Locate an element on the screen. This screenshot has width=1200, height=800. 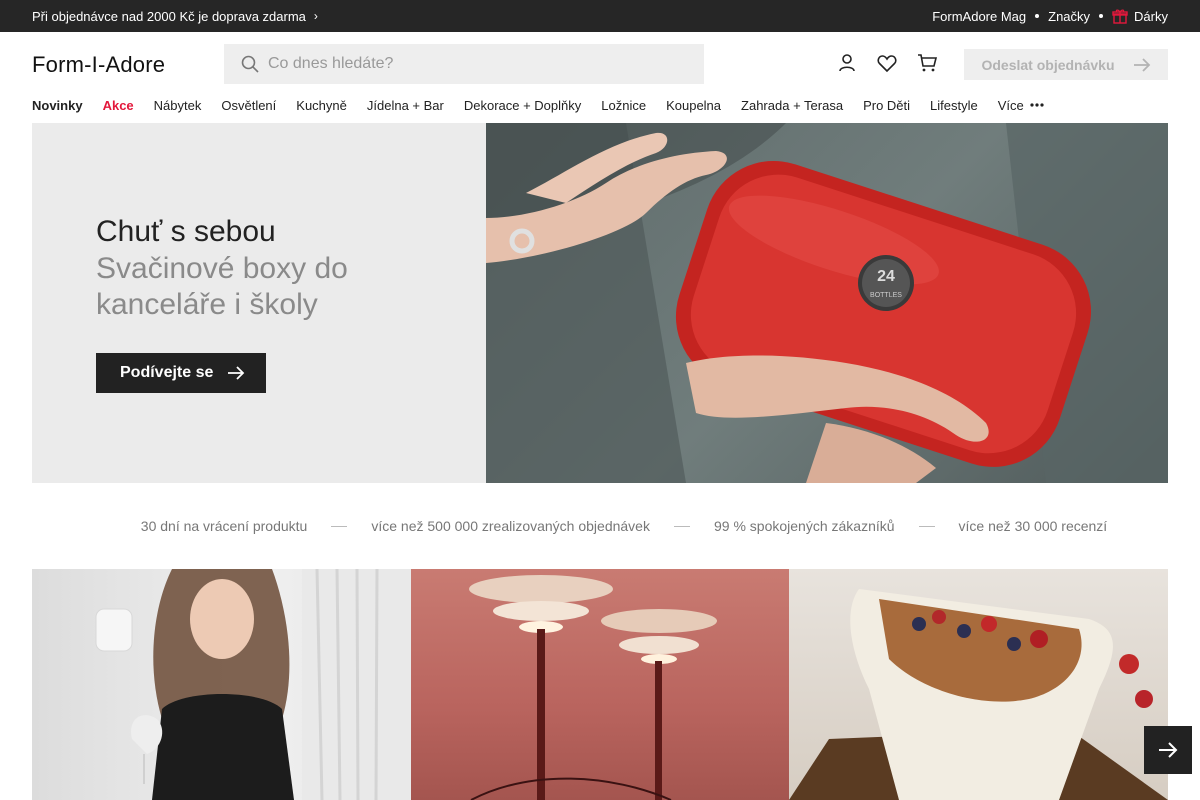
link-mag: FormAdore Mag is located at coordinates (979, 16).